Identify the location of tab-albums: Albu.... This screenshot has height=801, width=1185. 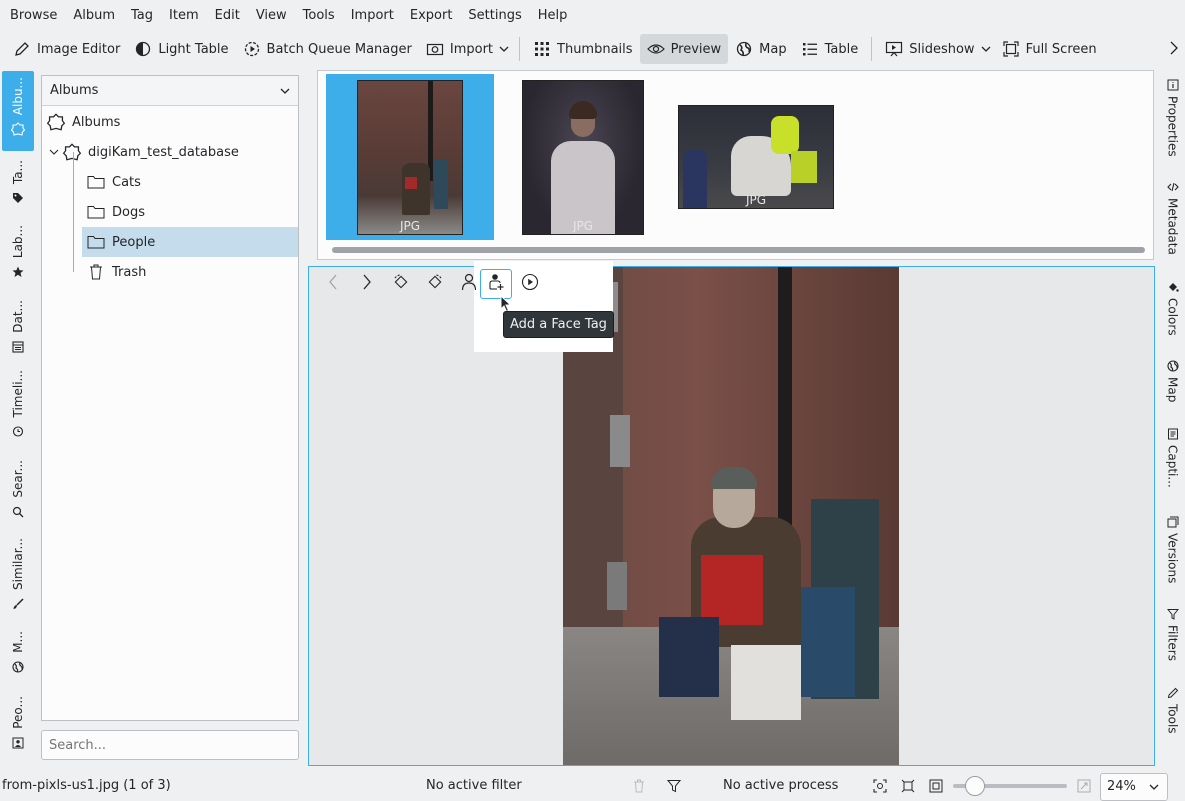
(18, 111).